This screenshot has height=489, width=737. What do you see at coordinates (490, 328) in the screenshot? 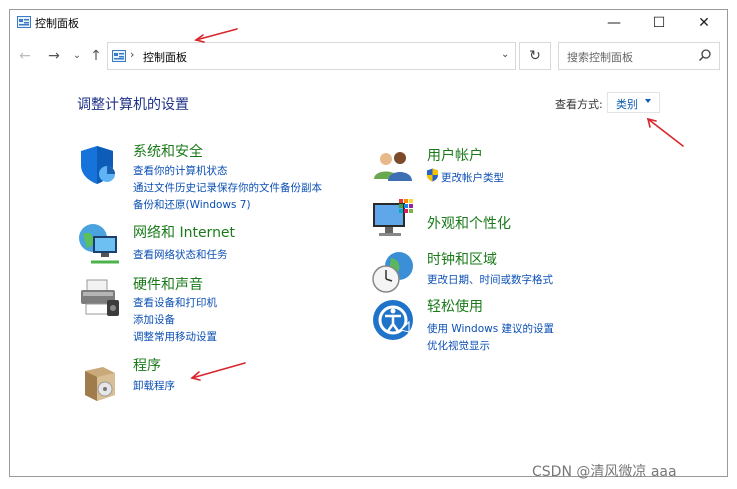
I see `link-windows-recommended-settings: 使用 Windows 建议的设置` at bounding box center [490, 328].